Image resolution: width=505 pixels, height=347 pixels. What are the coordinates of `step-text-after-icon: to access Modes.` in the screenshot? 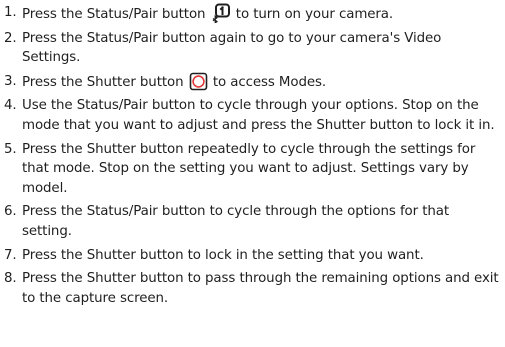 It's located at (269, 82).